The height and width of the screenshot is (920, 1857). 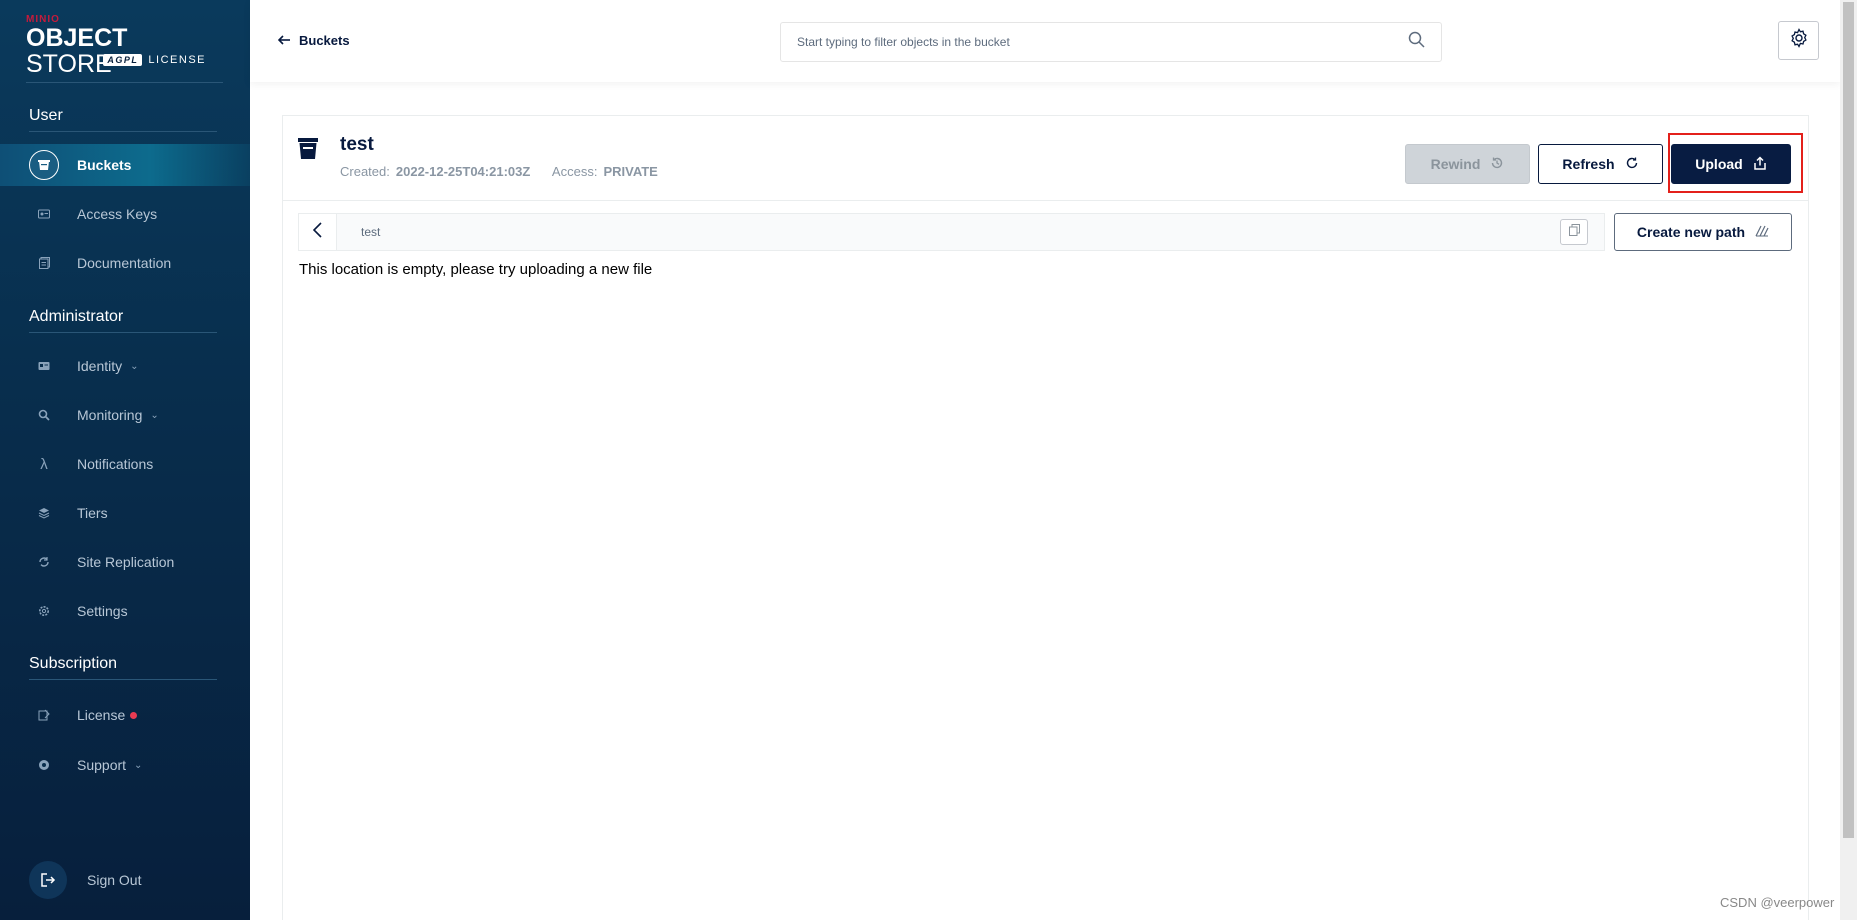 What do you see at coordinates (100, 366) in the screenshot?
I see `sidebar-item-label: Identity` at bounding box center [100, 366].